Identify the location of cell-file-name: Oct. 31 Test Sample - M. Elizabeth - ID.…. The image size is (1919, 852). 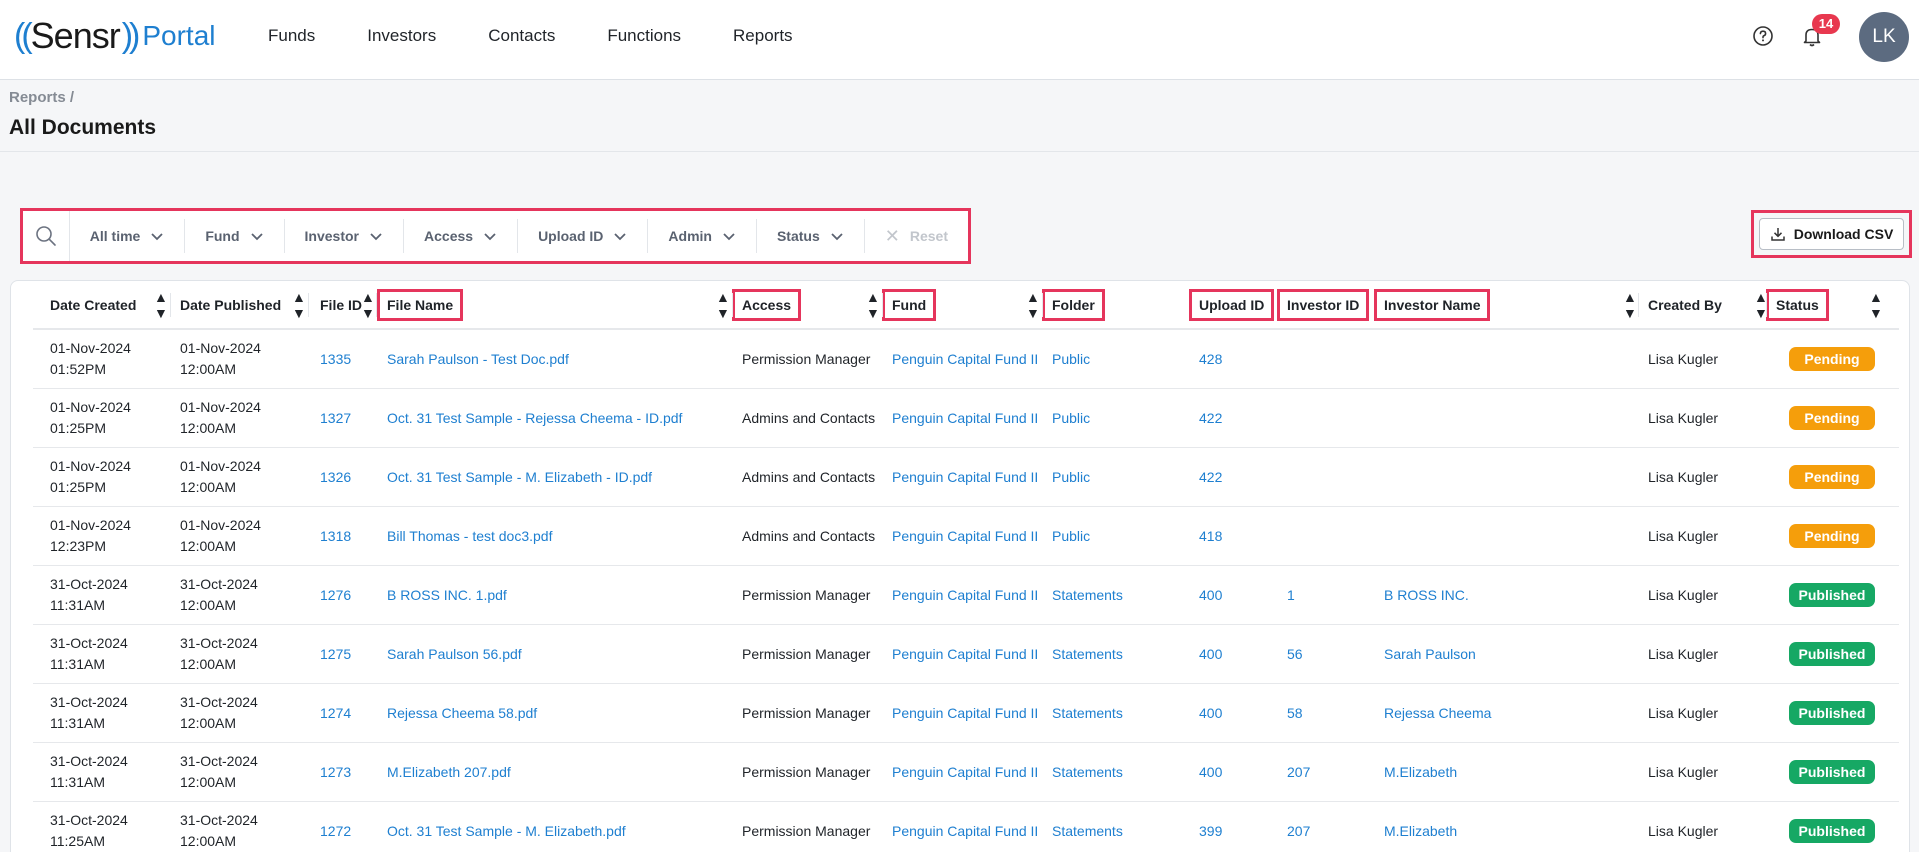
(519, 477).